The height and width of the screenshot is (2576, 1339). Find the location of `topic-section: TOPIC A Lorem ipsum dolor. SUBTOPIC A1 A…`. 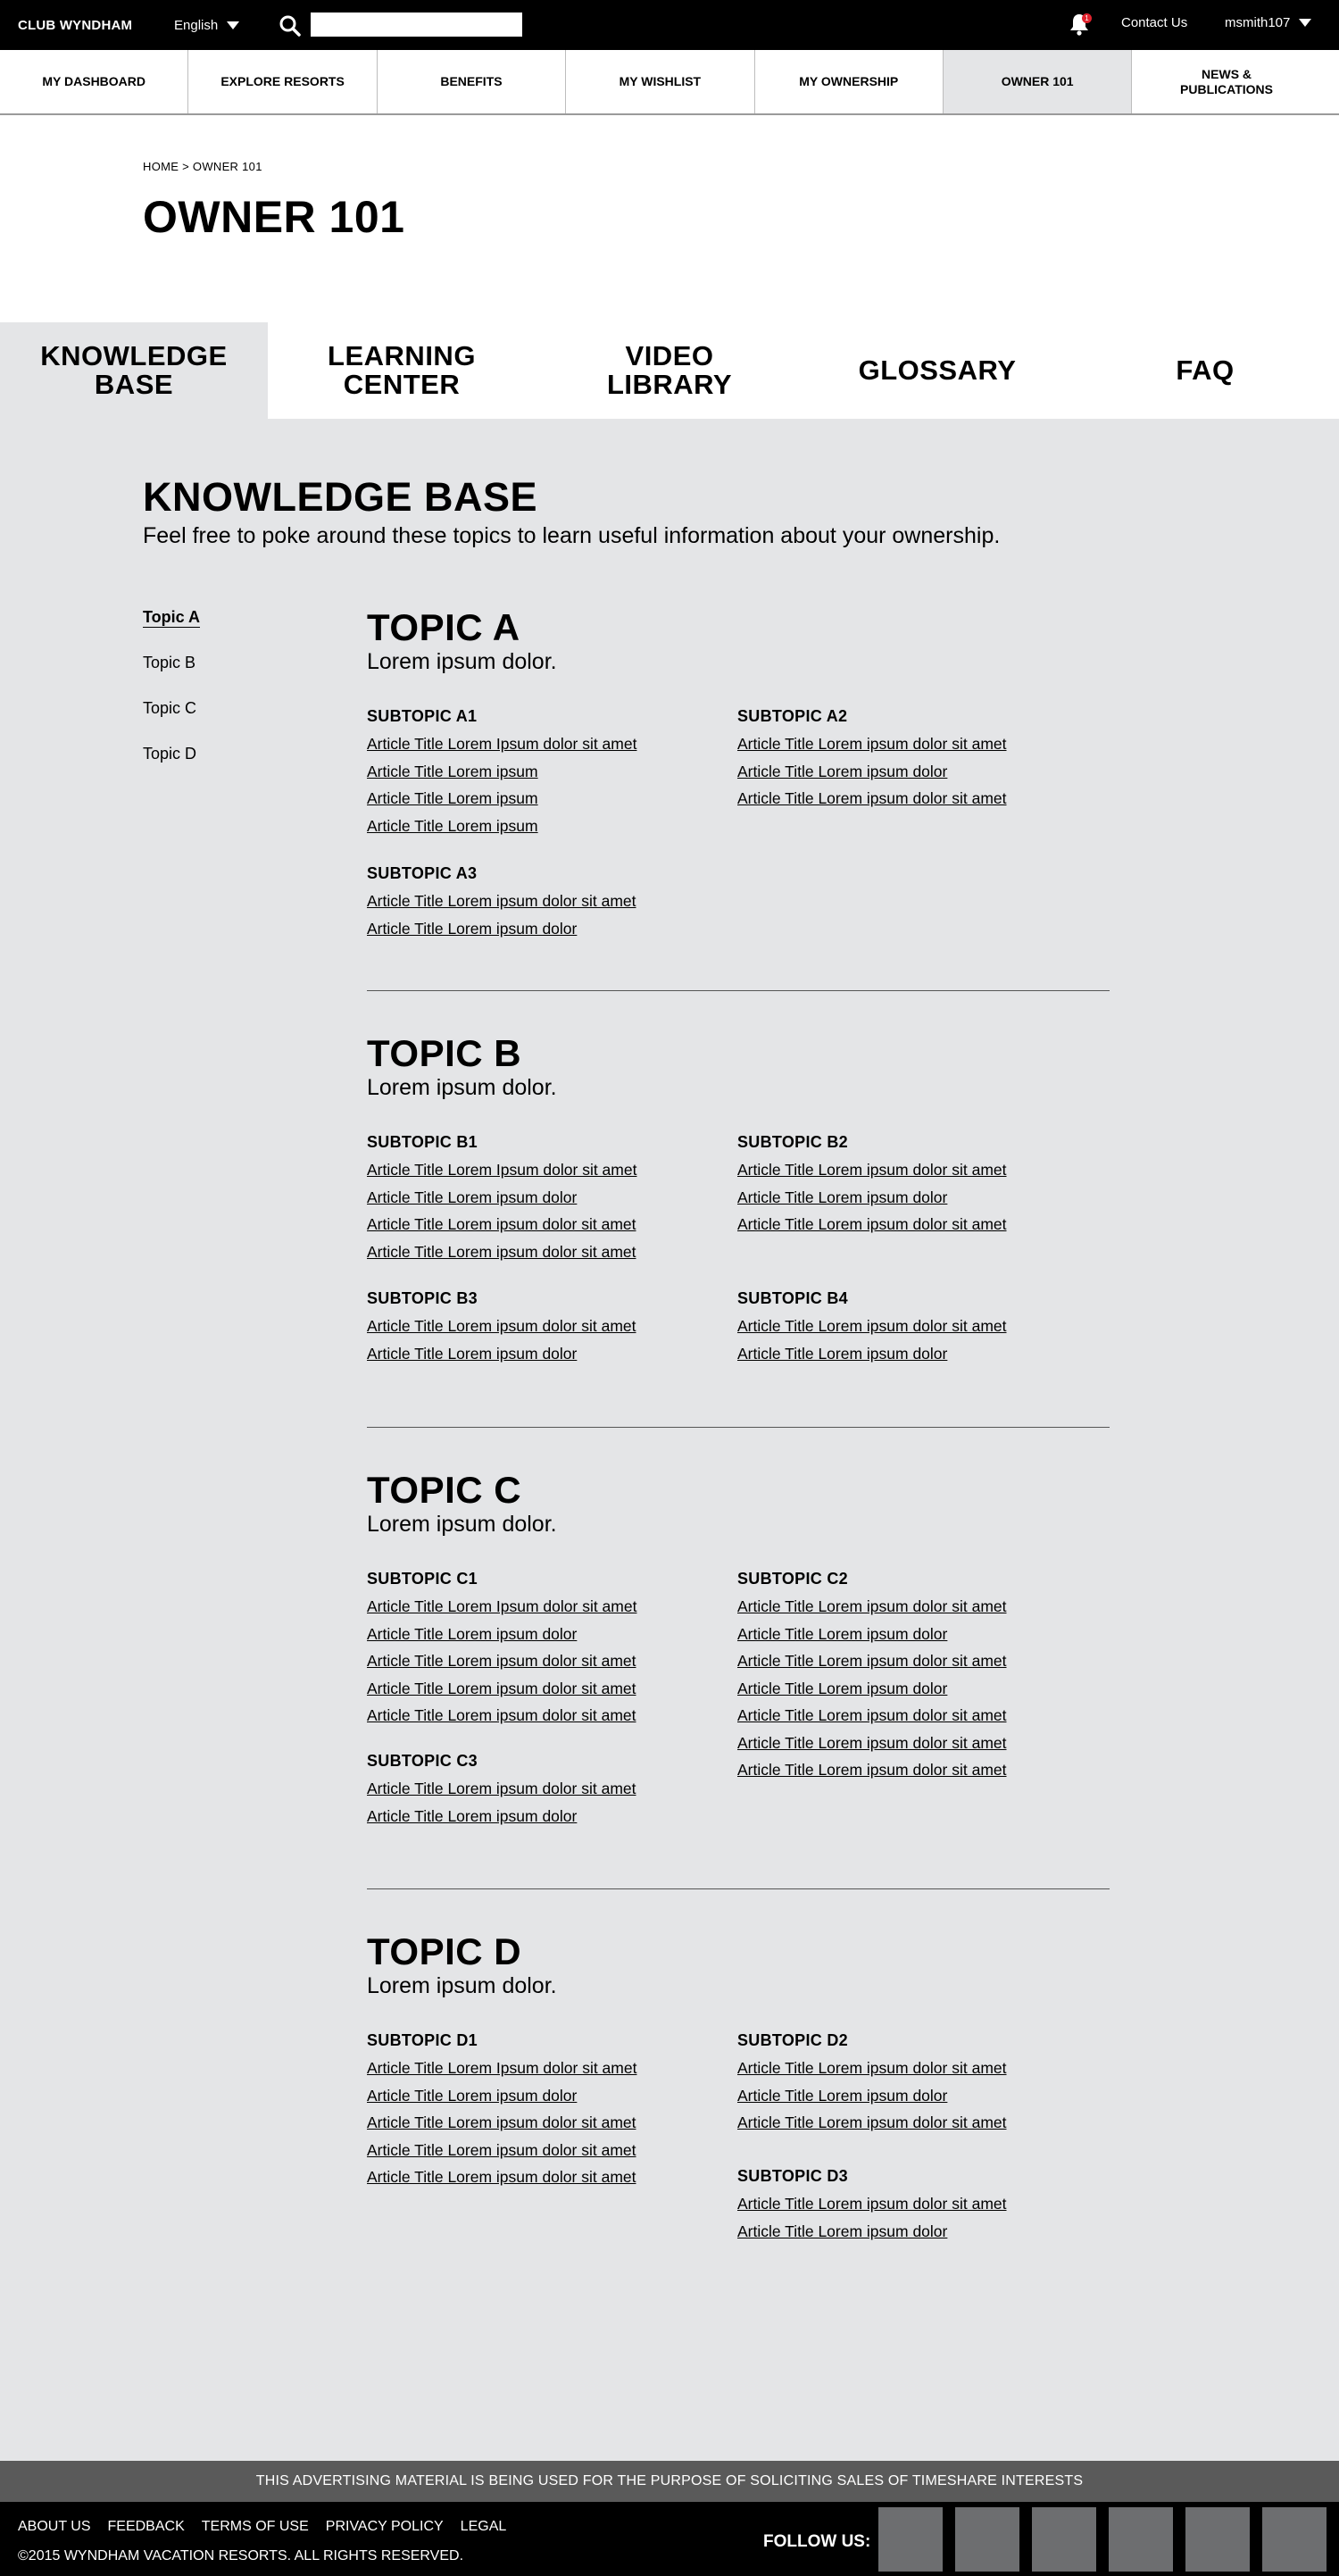

topic-section: TOPIC A Lorem ipsum dolor. SUBTOPIC A1 A… is located at coordinates (739, 773).